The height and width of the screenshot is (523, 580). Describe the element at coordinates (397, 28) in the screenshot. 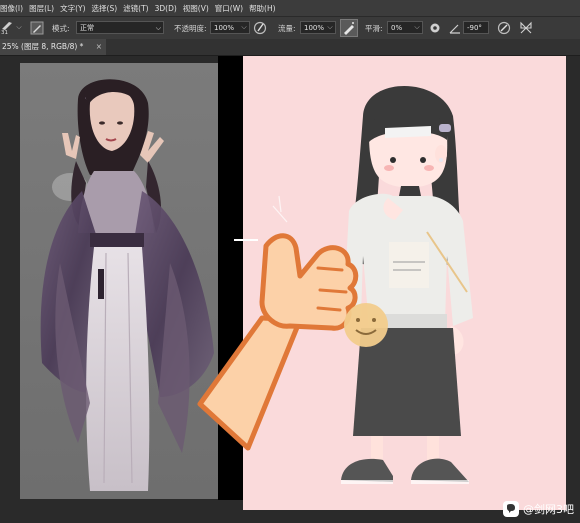

I see `smoothing-value: 0%` at that location.